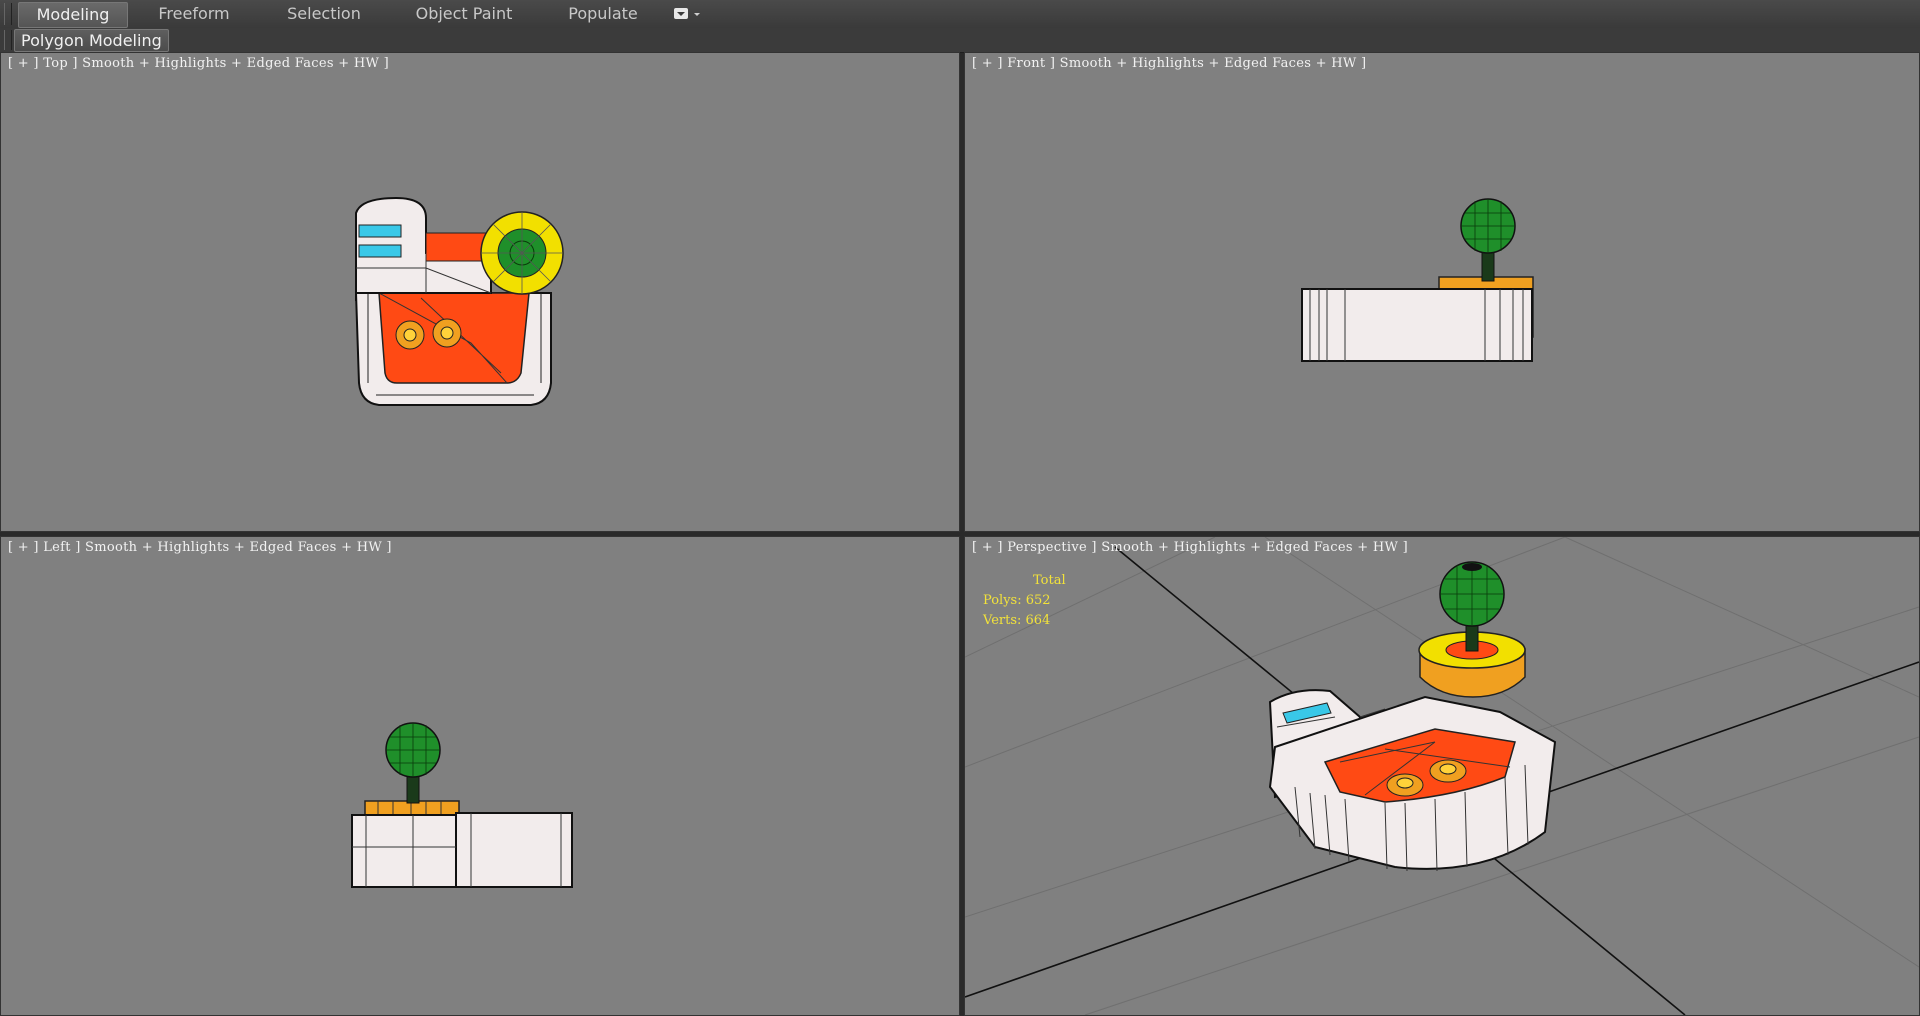 This screenshot has height=1016, width=1920. I want to click on tab-populate: Populate, so click(603, 14).